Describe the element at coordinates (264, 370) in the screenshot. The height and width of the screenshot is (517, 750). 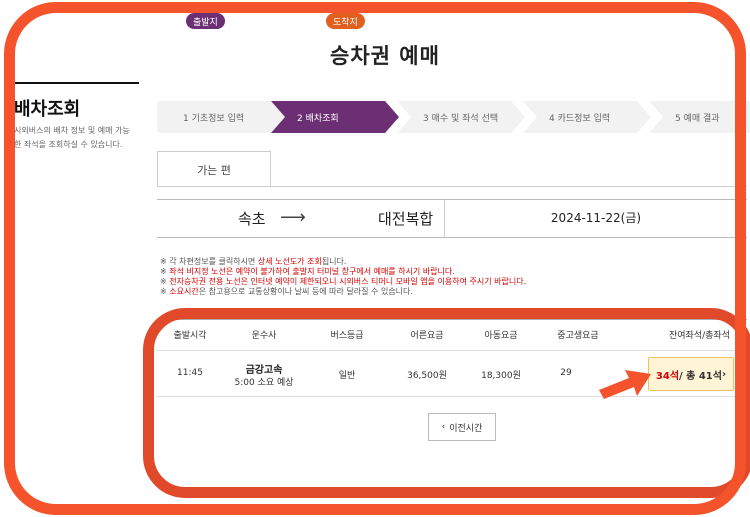
I see `row-company: 금강고속` at that location.